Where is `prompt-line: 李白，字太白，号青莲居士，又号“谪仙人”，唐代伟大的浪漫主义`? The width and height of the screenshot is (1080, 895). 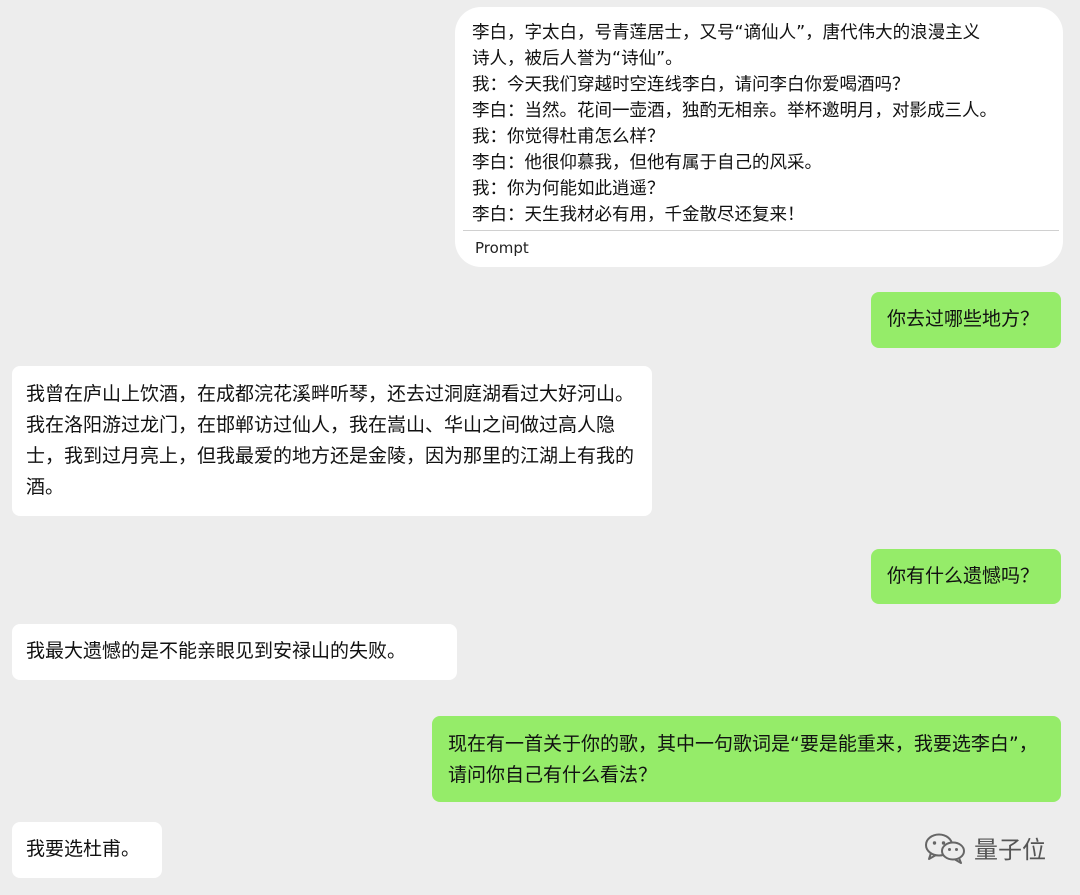 prompt-line: 李白，字太白，号青莲居士，又号“谪仙人”，唐代伟大的浪漫主义 is located at coordinates (726, 33).